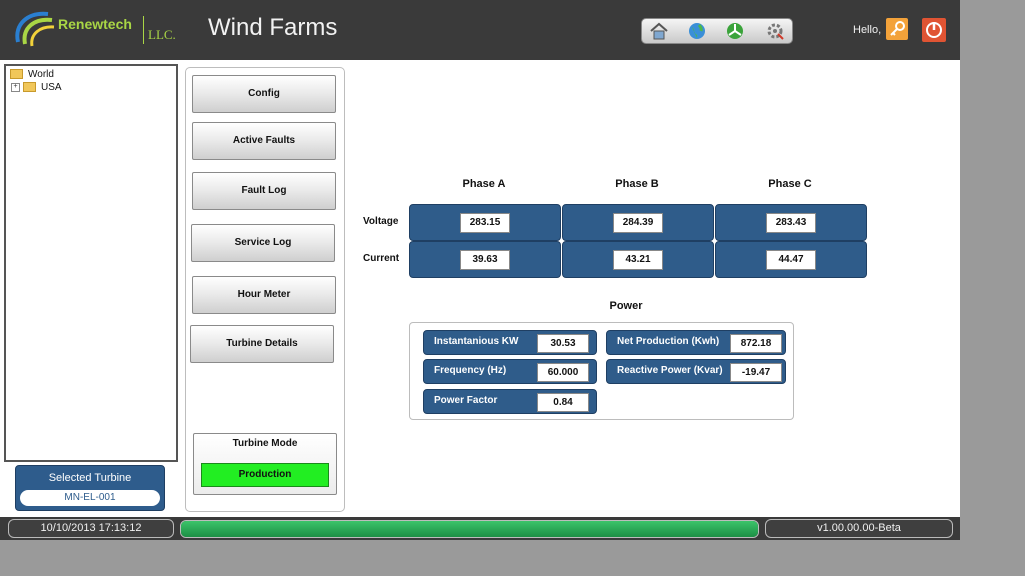 This screenshot has width=1025, height=576. I want to click on globe-icon, so click(697, 31).